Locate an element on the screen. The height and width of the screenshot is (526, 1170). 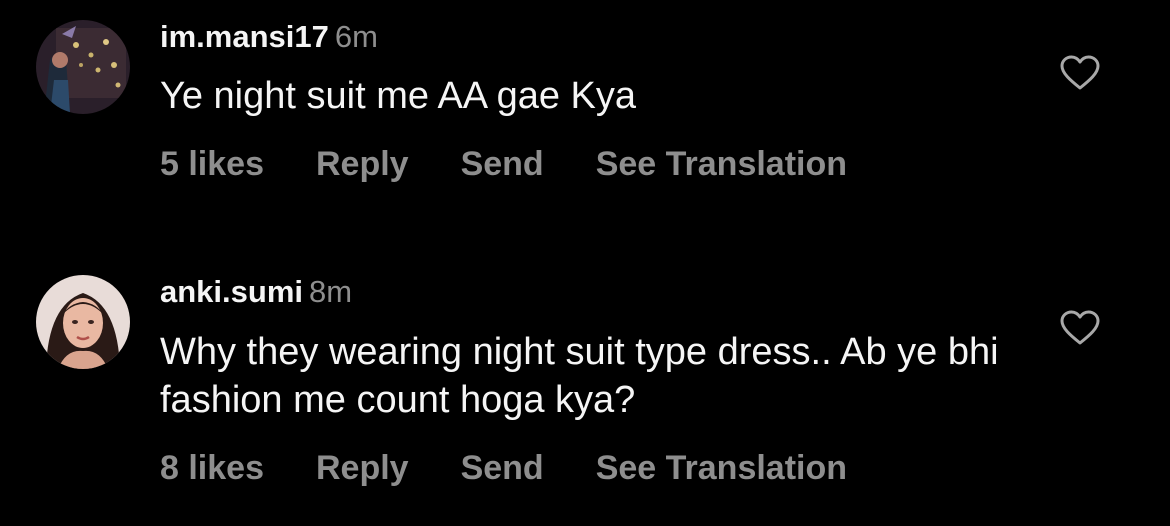
username: anki.sumi is located at coordinates (231, 291).